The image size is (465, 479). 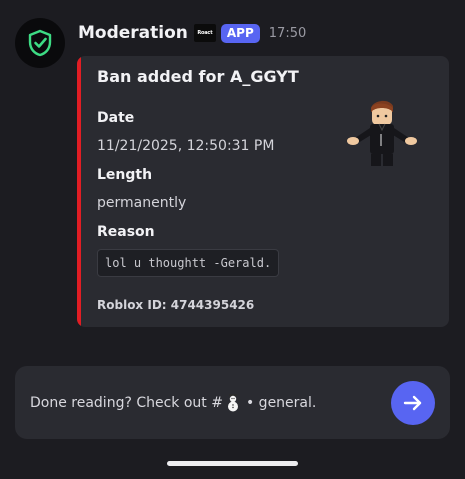 I want to click on read-prompt-text: Done reading? Check out # • general., so click(x=173, y=403).